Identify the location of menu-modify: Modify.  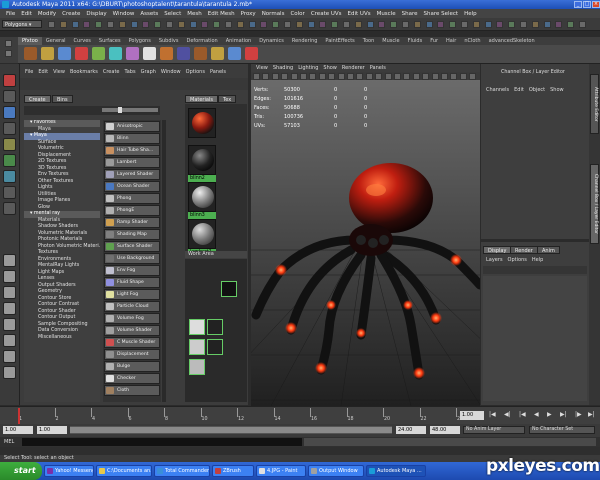
(47, 14).